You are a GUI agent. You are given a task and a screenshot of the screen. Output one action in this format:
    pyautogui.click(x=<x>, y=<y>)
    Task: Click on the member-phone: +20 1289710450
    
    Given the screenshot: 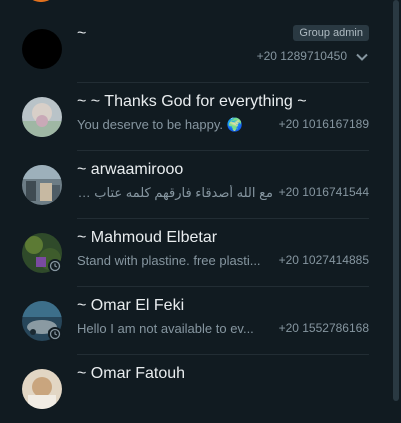 What is the action you would take?
    pyautogui.click(x=301, y=56)
    